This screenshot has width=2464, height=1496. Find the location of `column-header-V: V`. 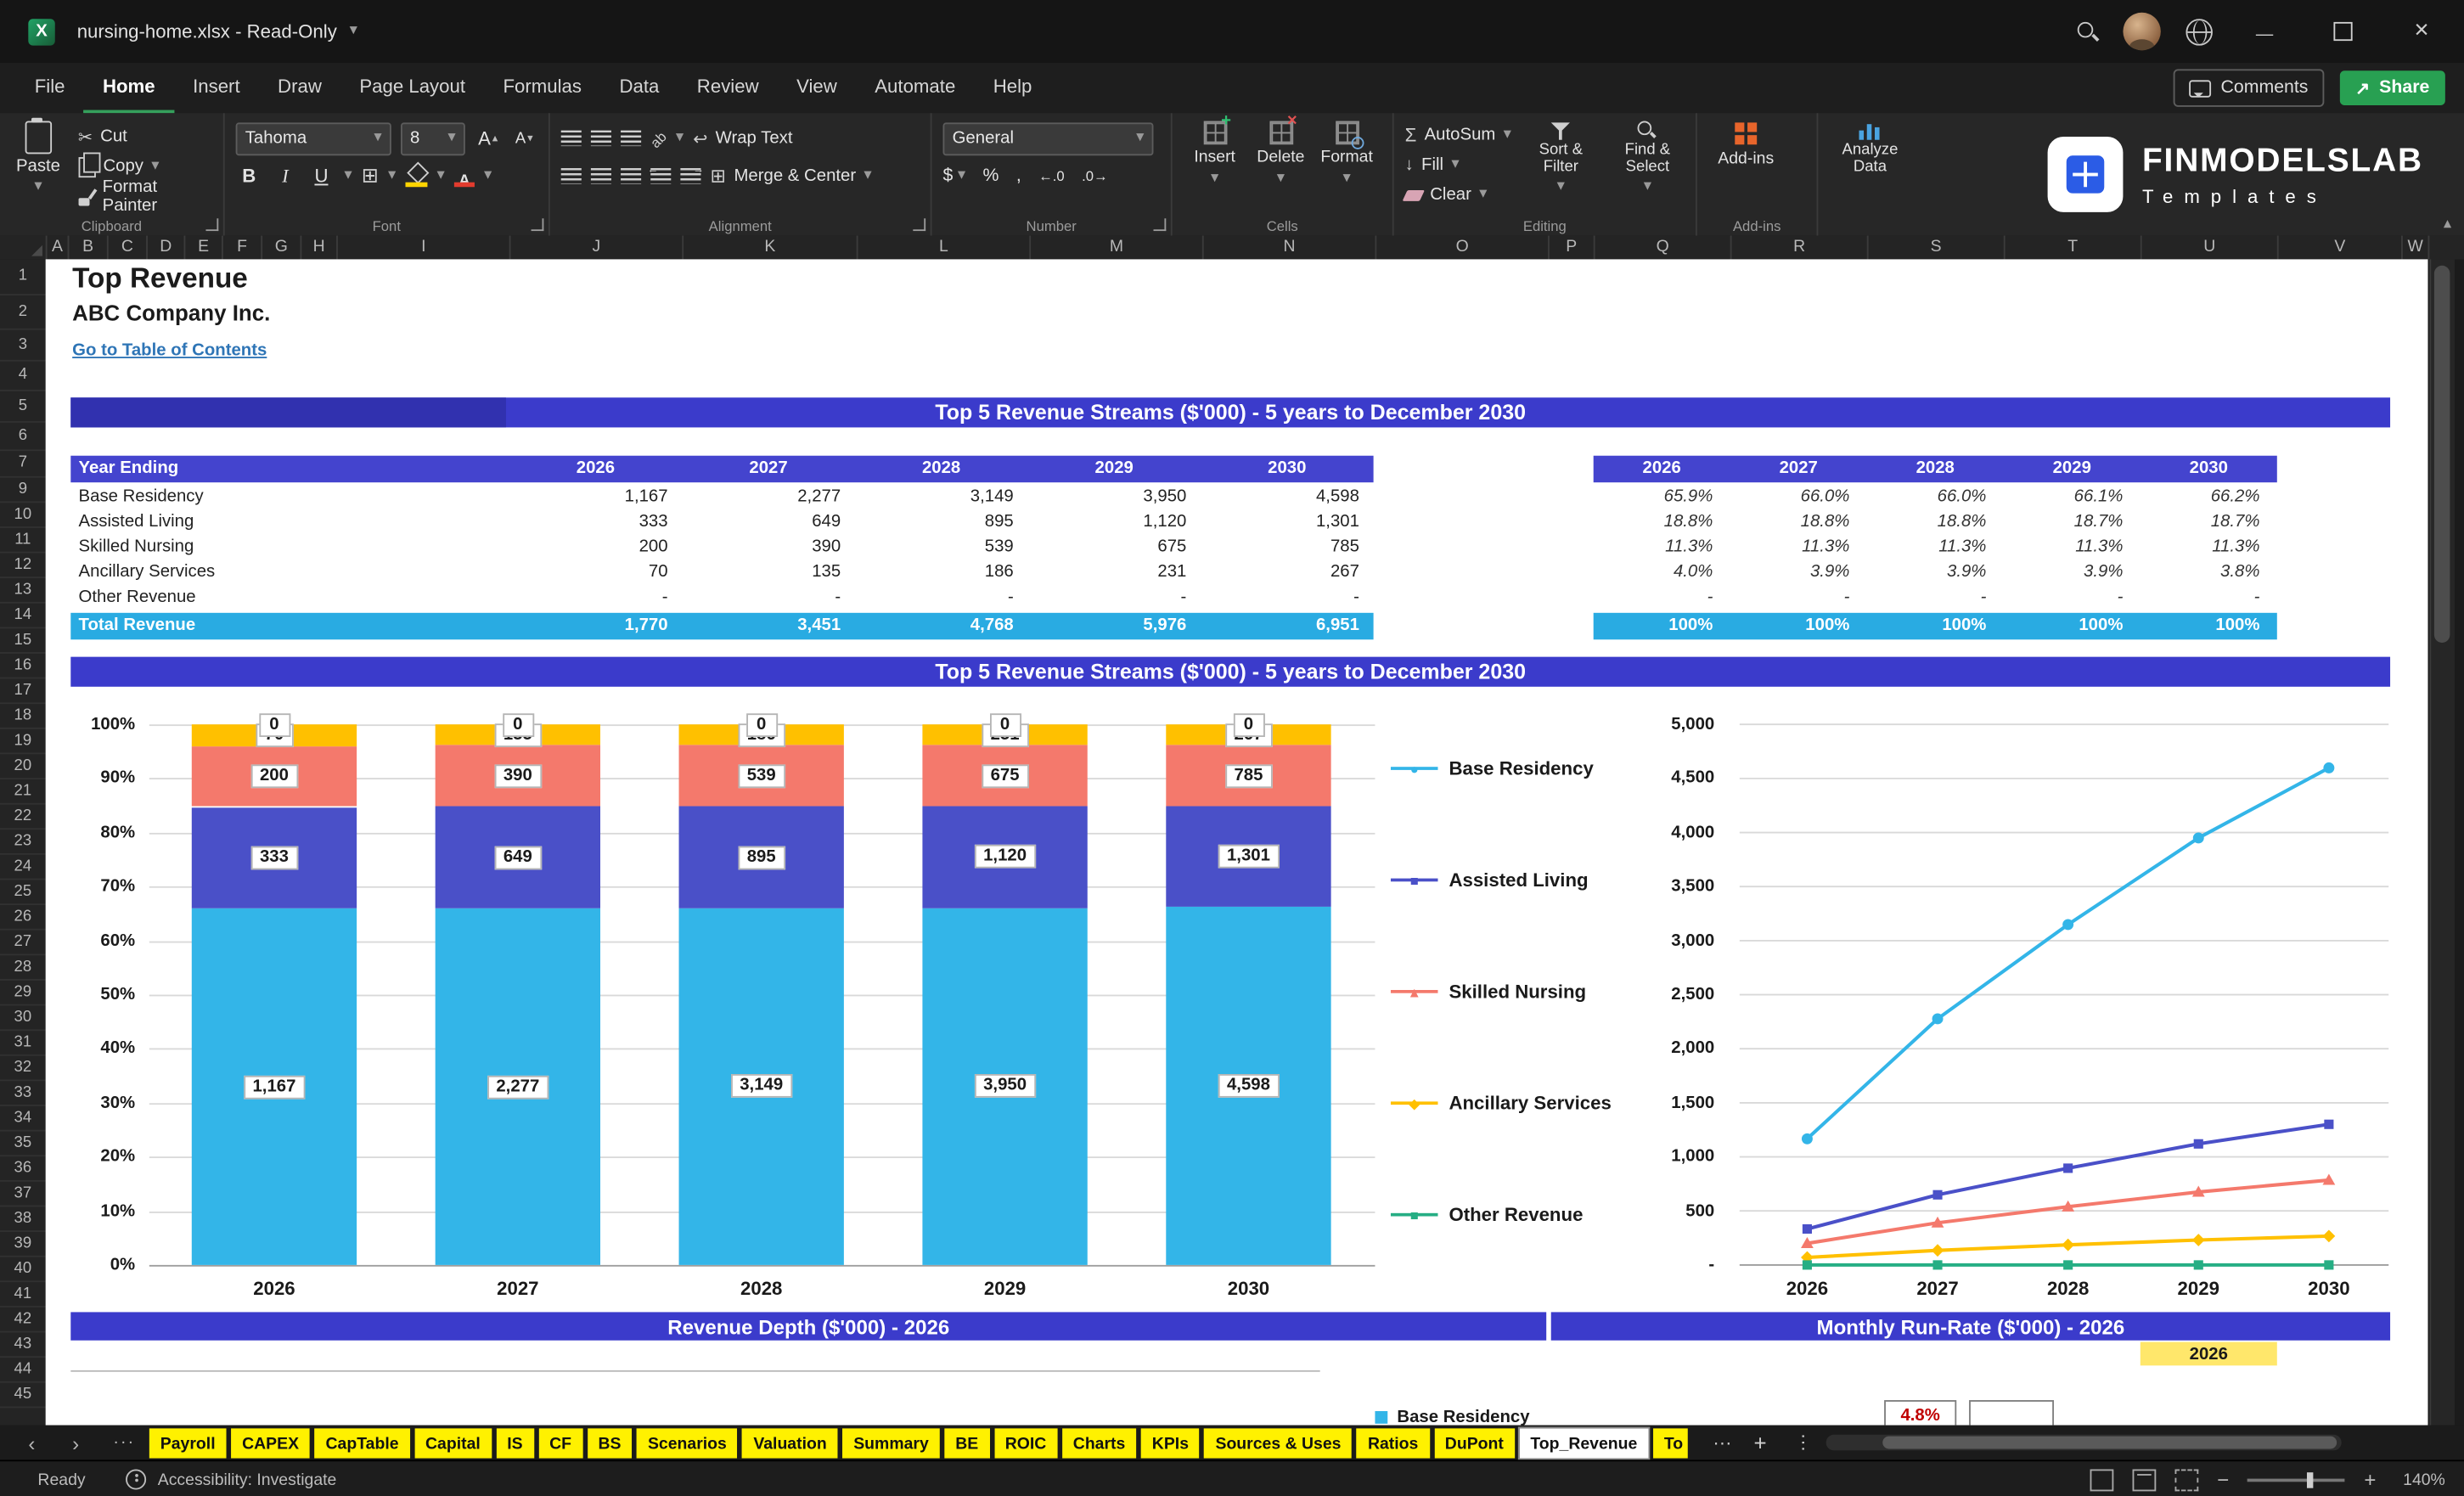

column-header-V: V is located at coordinates (2341, 247).